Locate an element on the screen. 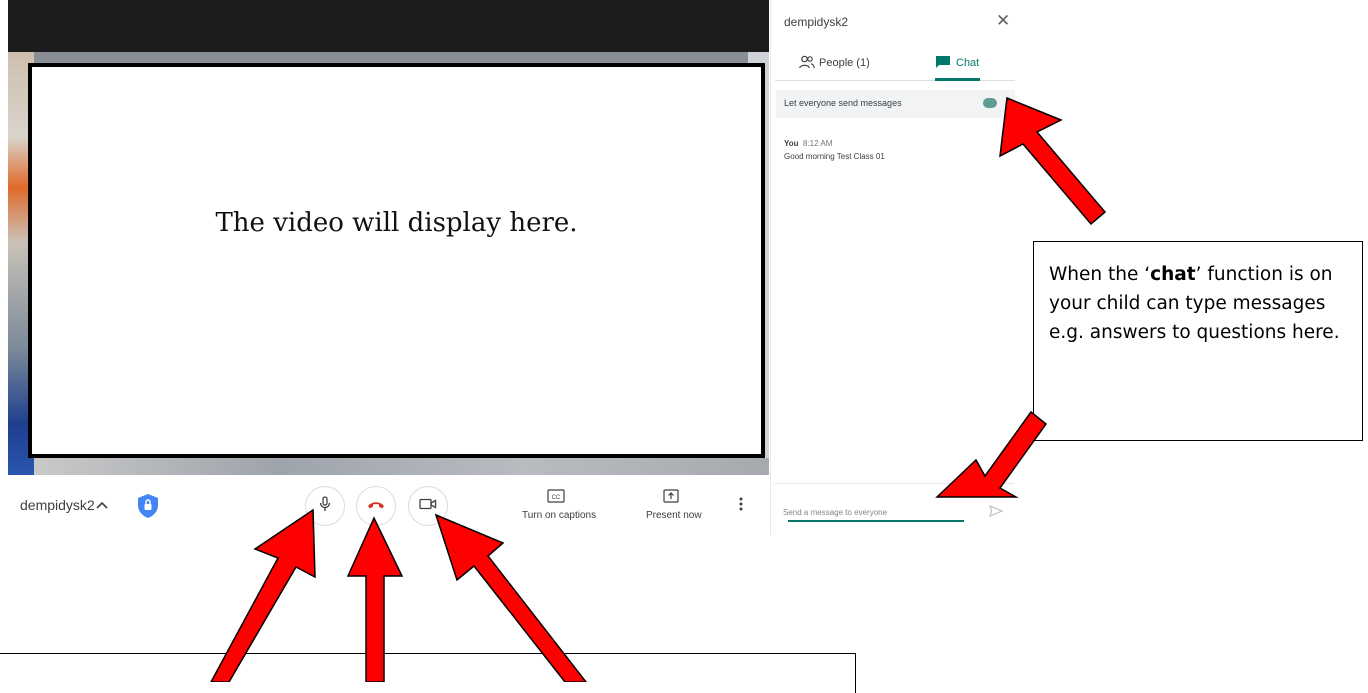 The height and width of the screenshot is (693, 1368). present-icon is located at coordinates (671, 496).